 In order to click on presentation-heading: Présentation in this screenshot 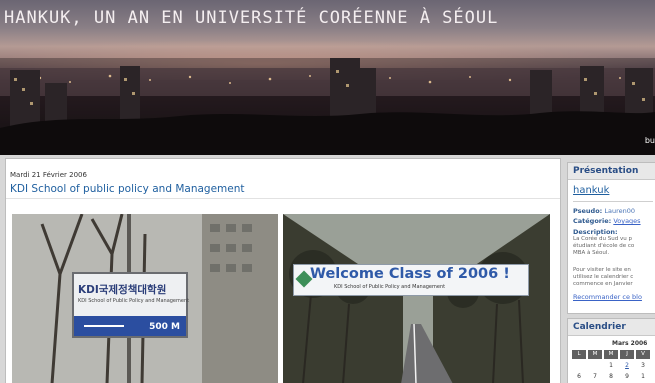, I will do `click(611, 171)`.